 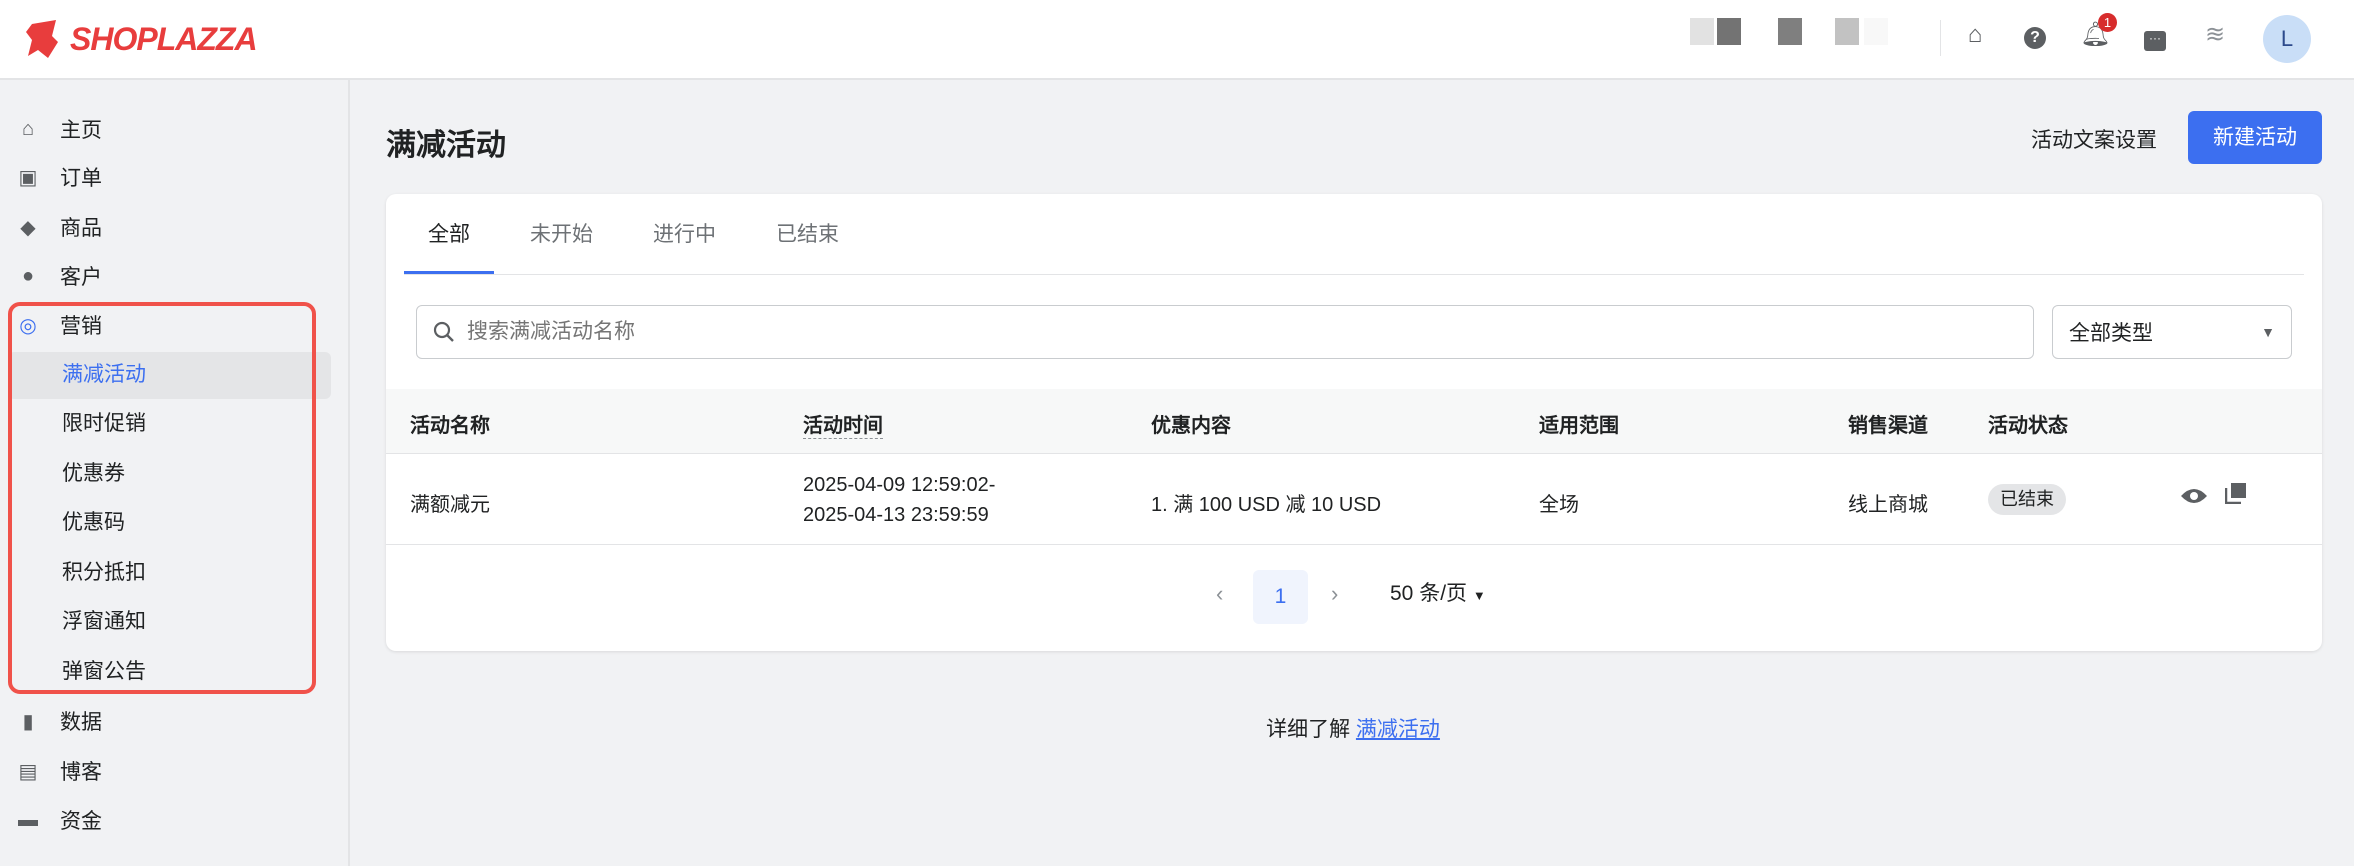 What do you see at coordinates (93, 523) in the screenshot?
I see `sidebar-subitem-discount-code: 优惠码` at bounding box center [93, 523].